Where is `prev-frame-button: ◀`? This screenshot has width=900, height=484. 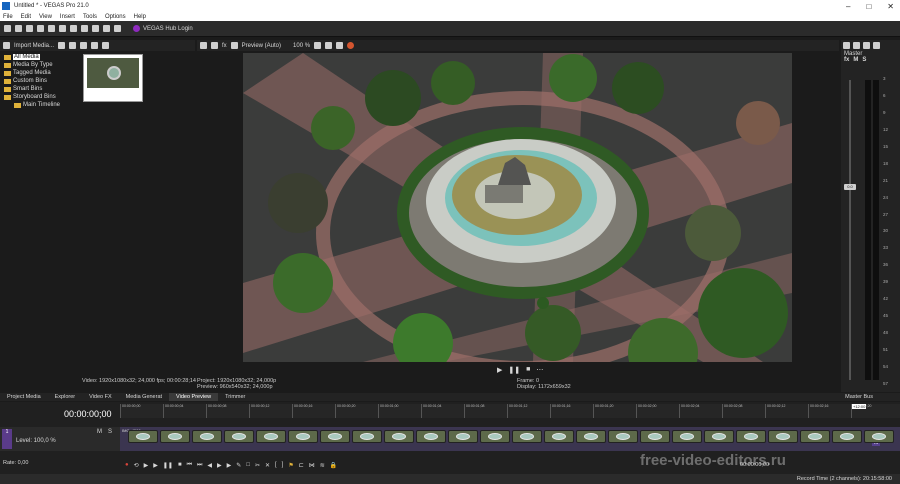 prev-frame-button: ◀ is located at coordinates (209, 465).